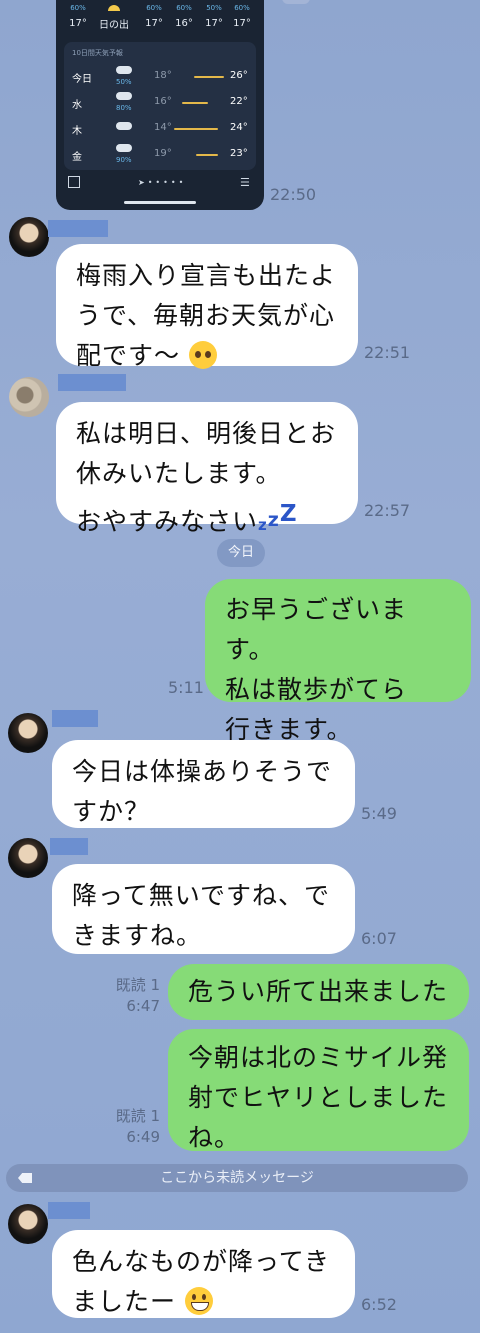 This screenshot has height=1333, width=480. What do you see at coordinates (245, 182) in the screenshot?
I see `list-icon: ☰` at bounding box center [245, 182].